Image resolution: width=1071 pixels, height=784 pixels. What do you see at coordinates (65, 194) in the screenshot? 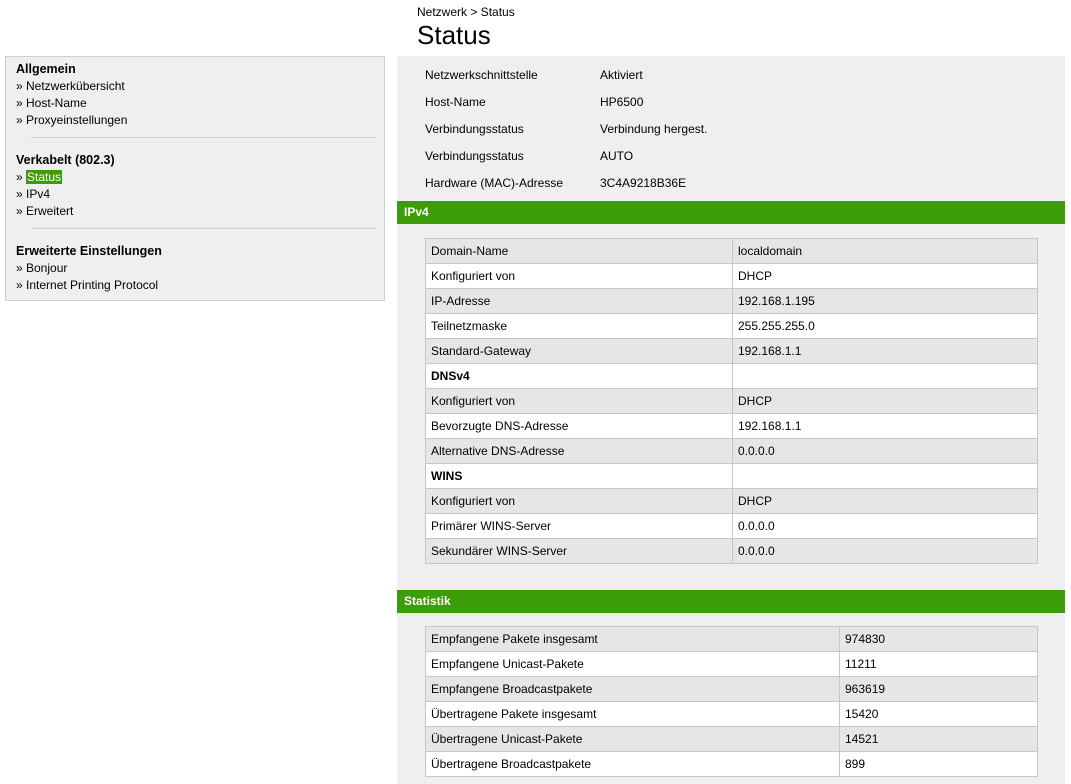
I see `sidebar-item-ipv4: » IPv4` at bounding box center [65, 194].